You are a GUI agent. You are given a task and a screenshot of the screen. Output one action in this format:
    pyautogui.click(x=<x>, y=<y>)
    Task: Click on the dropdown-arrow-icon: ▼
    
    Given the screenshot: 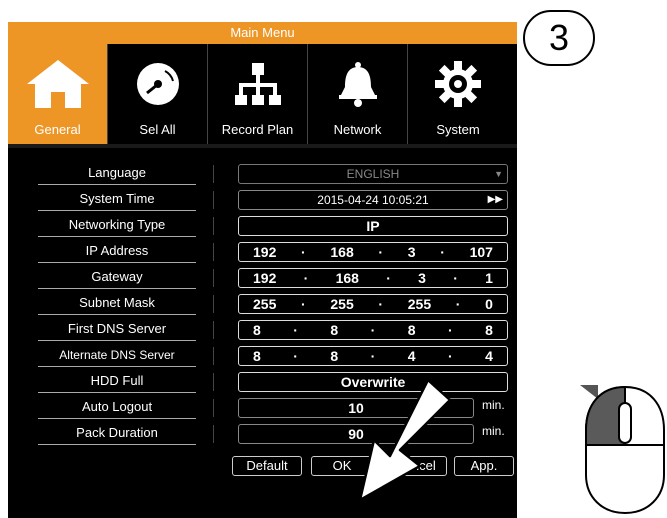 What is the action you would take?
    pyautogui.click(x=498, y=174)
    